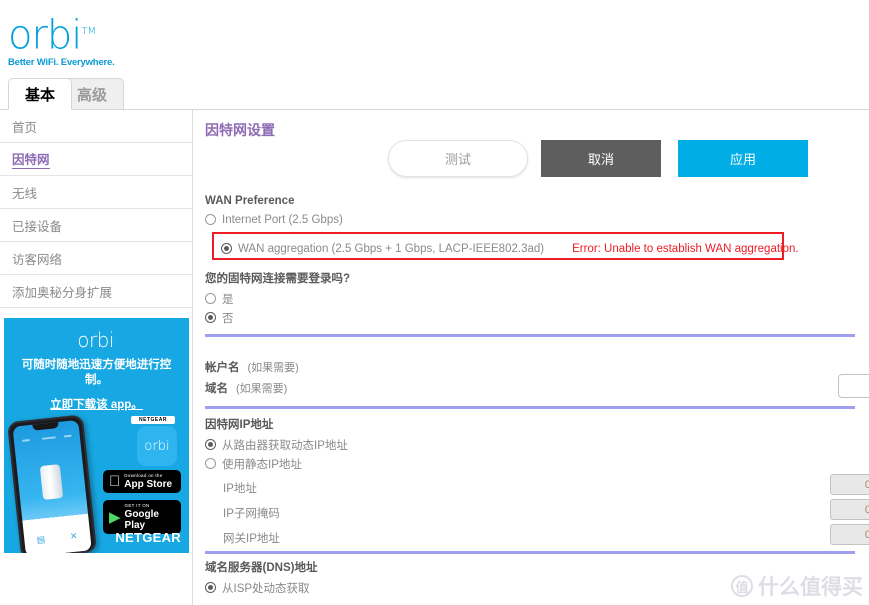 Image resolution: width=869 pixels, height=605 pixels. Describe the element at coordinates (535, 388) in the screenshot. I see `domain-name-row: 域名 (如果需要)` at that location.